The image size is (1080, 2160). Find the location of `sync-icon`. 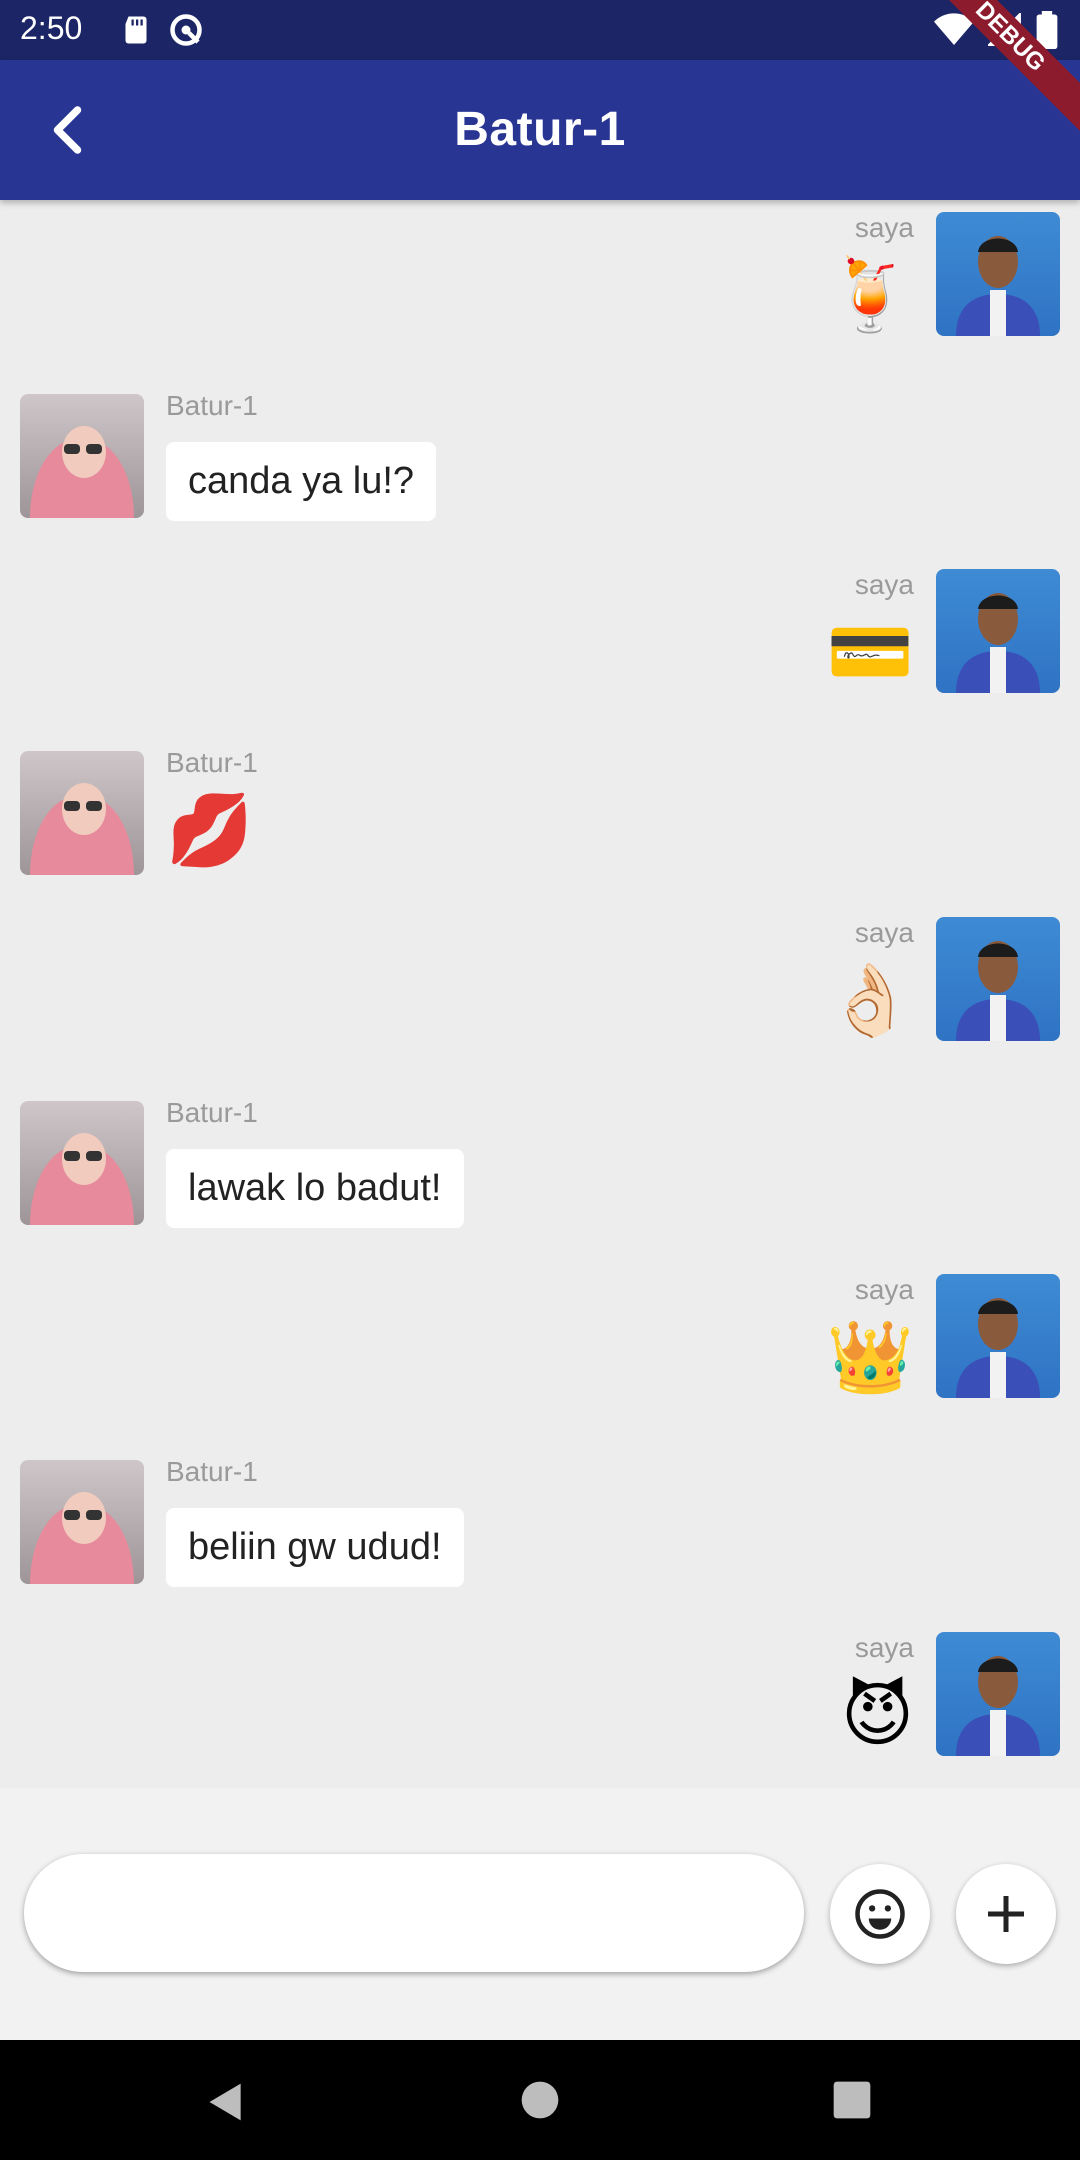

sync-icon is located at coordinates (186, 30).